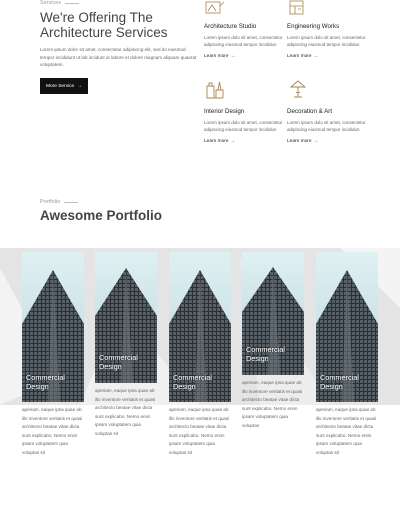 The height and width of the screenshot is (516, 400). Describe the element at coordinates (50, 202) in the screenshot. I see `portfolio-eyebrow-label: Portfolio` at that location.